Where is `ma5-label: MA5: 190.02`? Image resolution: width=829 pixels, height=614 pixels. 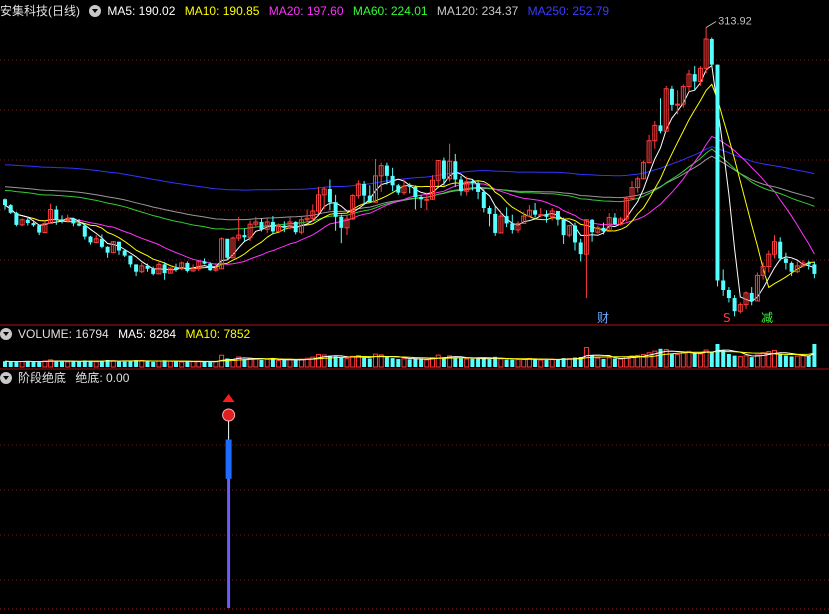 ma5-label: MA5: 190.02 is located at coordinates (141, 11).